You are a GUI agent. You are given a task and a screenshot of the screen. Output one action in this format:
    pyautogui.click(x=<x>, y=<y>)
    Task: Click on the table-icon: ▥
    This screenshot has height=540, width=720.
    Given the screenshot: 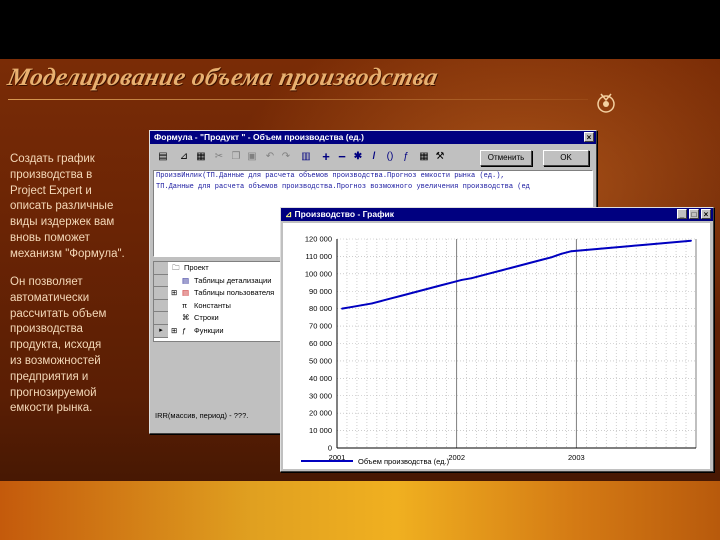 What is the action you would take?
    pyautogui.click(x=306, y=157)
    